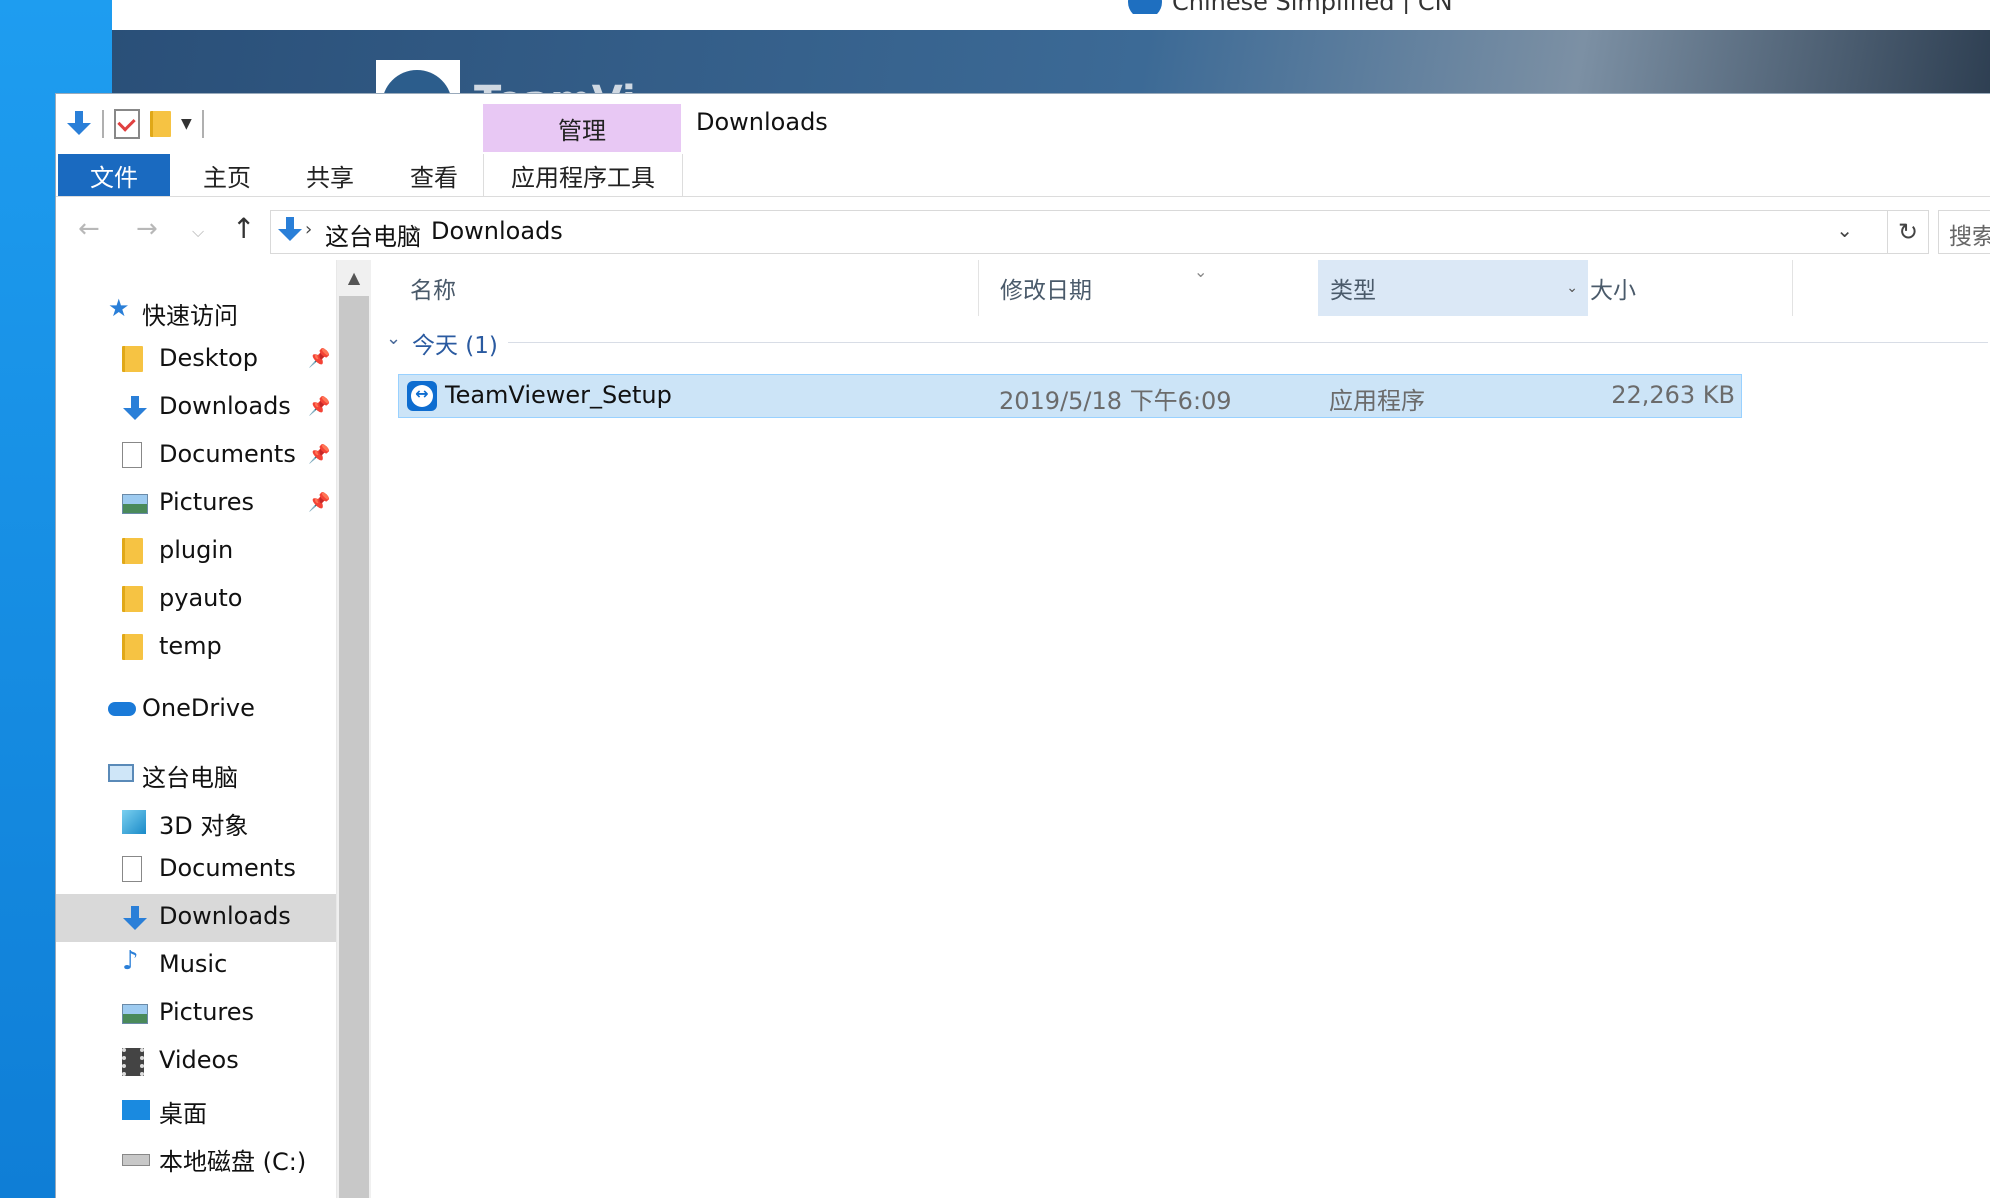 This screenshot has width=1990, height=1198. I want to click on nav-item-desktop-pc: 桌面, so click(196, 1110).